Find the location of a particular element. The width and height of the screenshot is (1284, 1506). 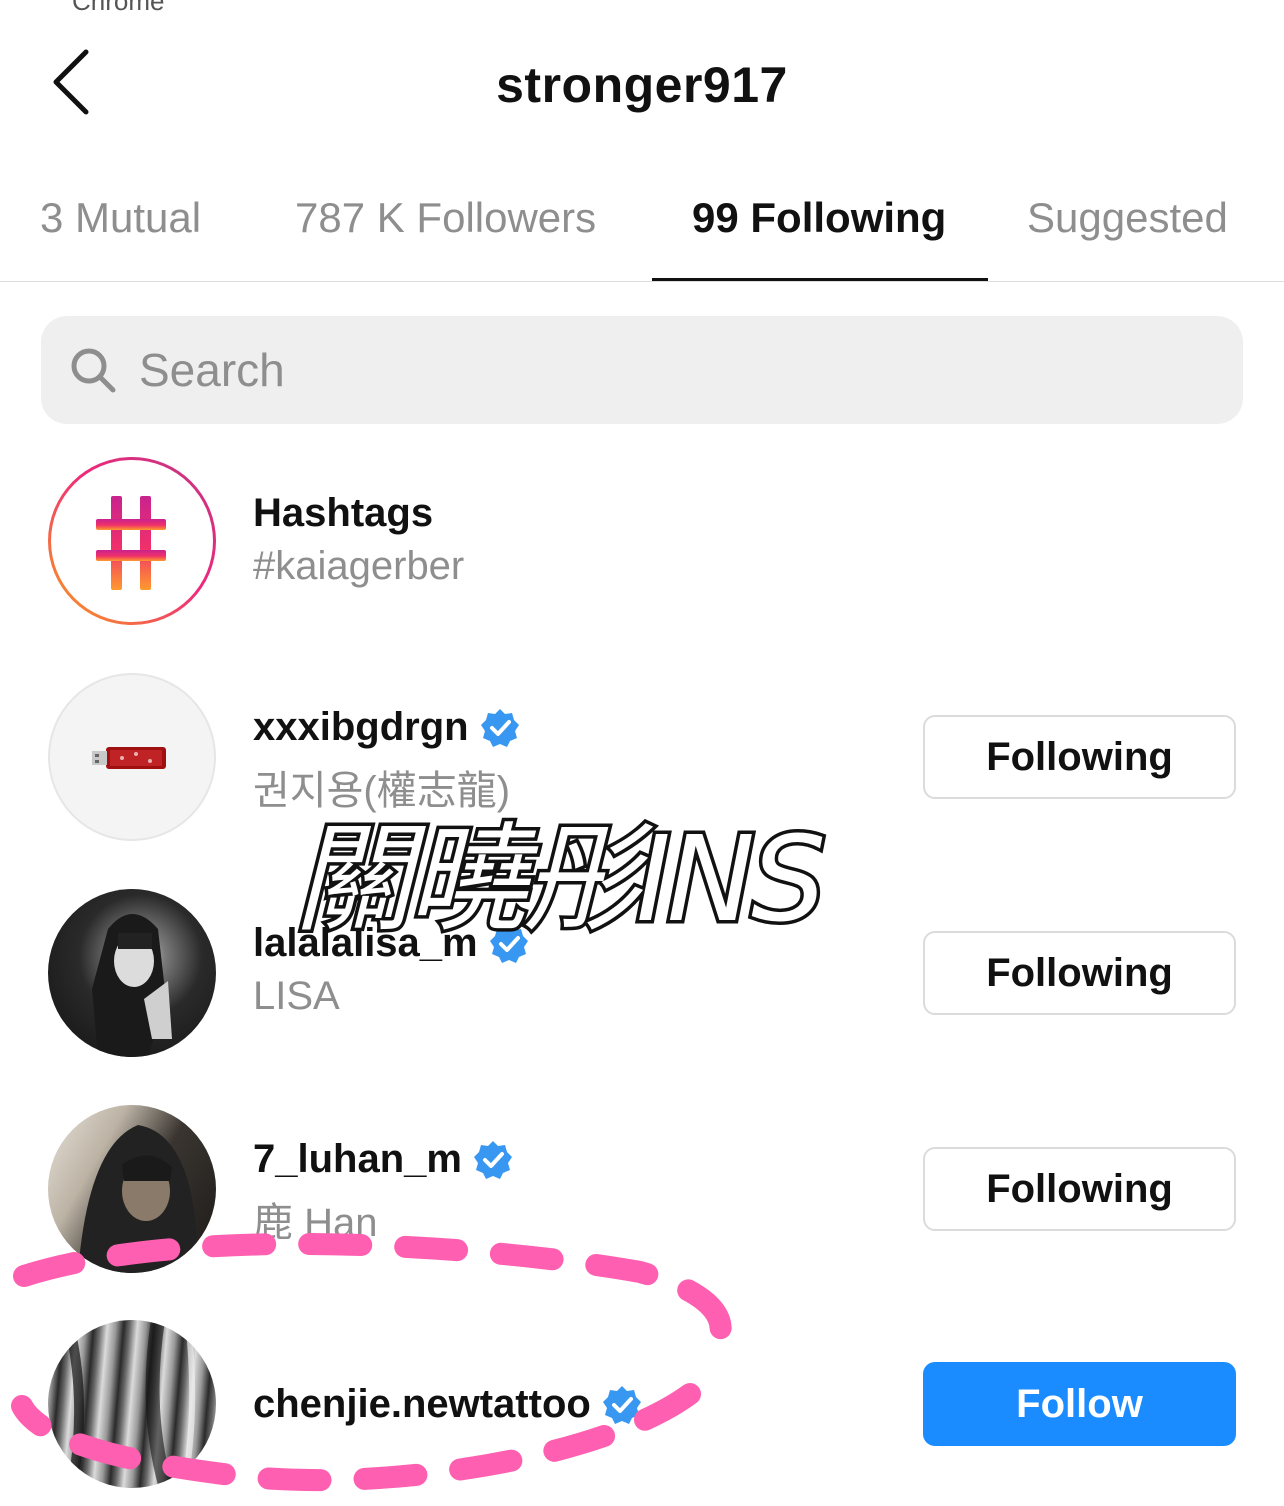

hashtag-icon is located at coordinates (131, 543).